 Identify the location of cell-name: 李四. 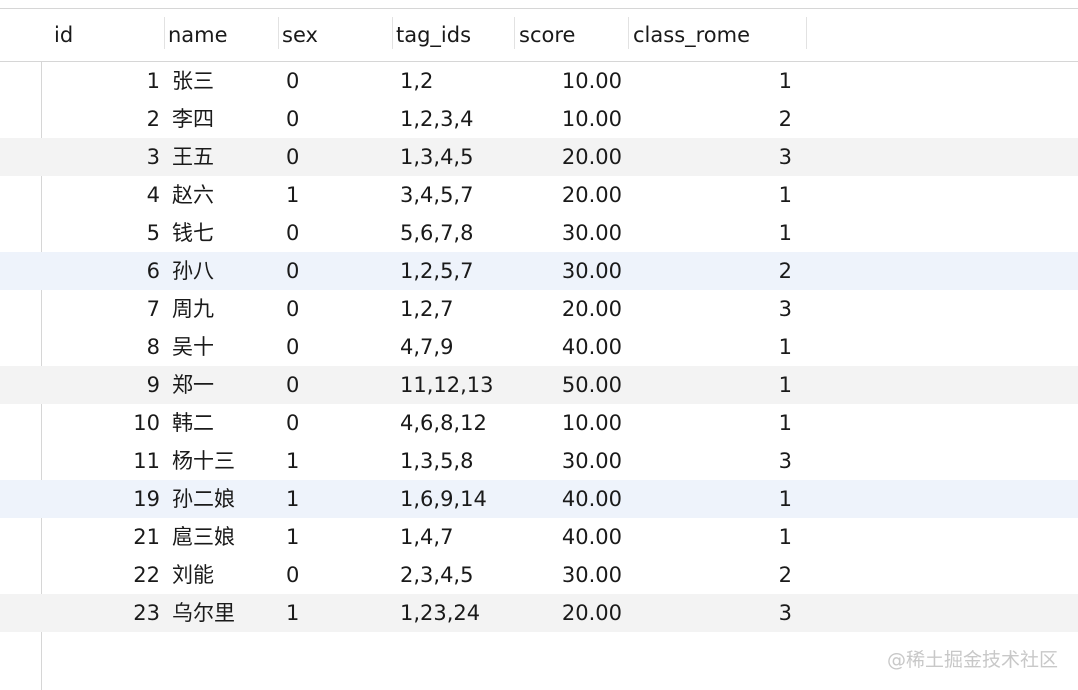
(222, 119).